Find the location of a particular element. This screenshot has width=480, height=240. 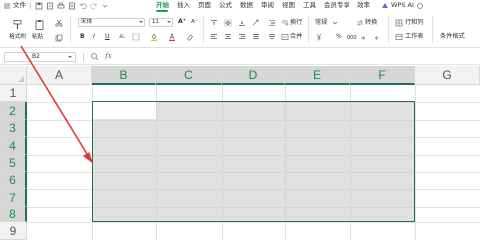

font-color-icon is located at coordinates (172, 37).